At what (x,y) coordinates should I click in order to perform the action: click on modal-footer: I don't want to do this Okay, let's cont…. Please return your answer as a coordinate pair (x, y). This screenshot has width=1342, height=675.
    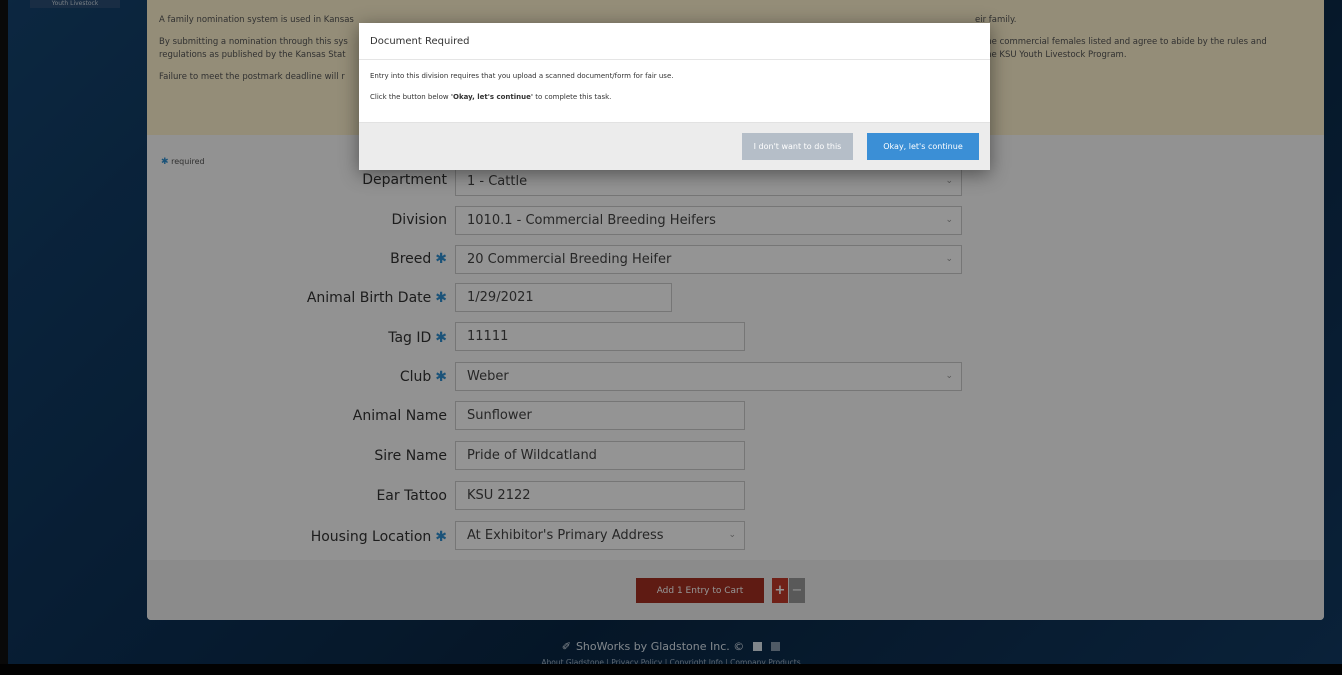
    Looking at the image, I should click on (674, 146).